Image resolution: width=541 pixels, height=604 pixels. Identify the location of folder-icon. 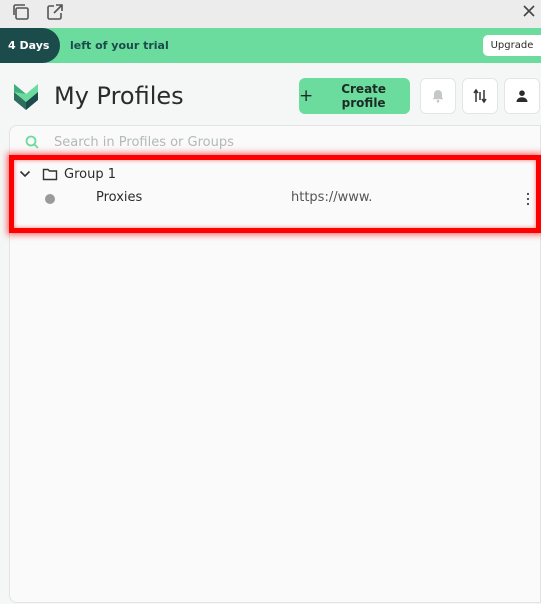
(50, 174).